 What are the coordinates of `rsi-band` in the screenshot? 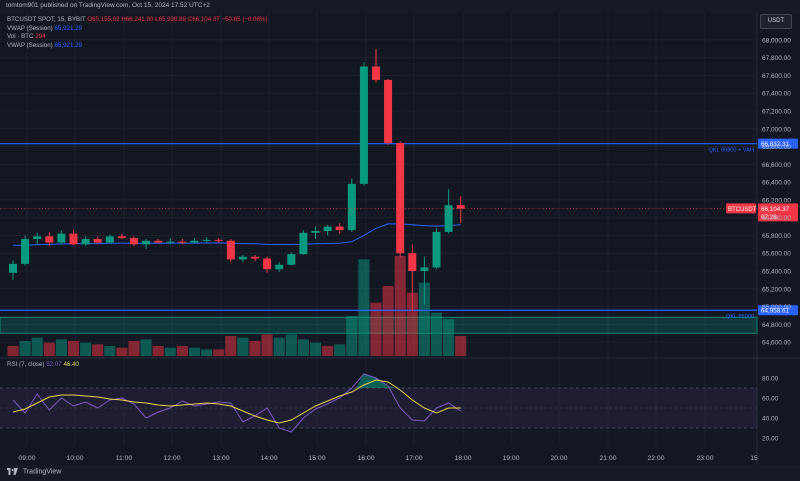 It's located at (378, 408).